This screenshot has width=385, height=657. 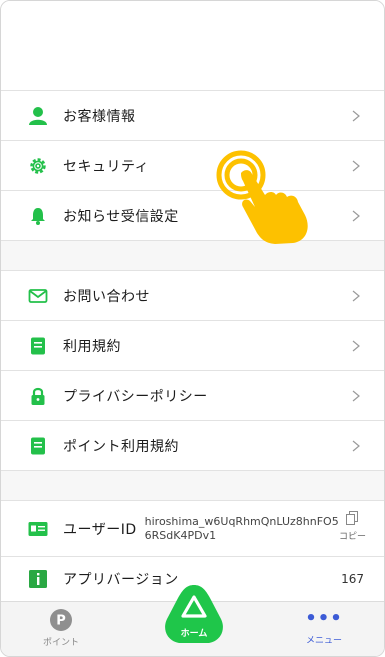 What do you see at coordinates (352, 518) in the screenshot?
I see `copy-icon` at bounding box center [352, 518].